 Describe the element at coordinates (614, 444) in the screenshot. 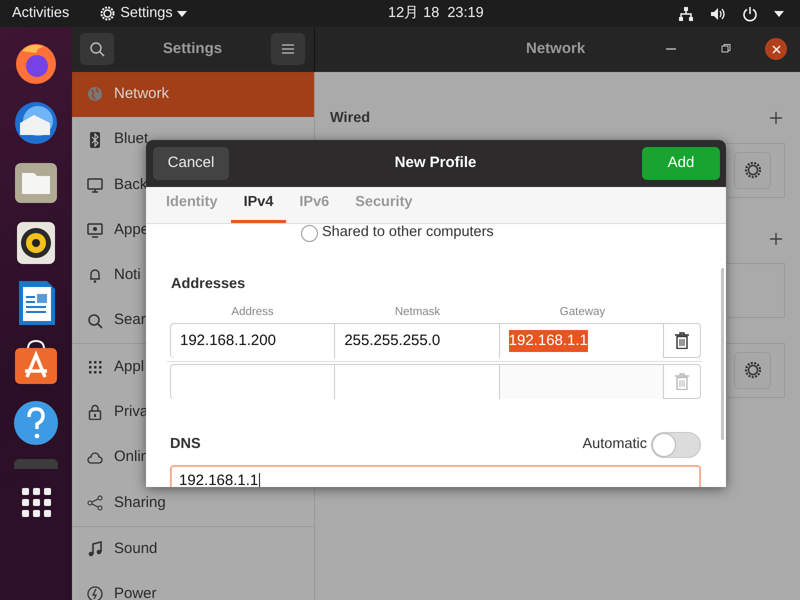

I see `toggle-label: Automatic` at that location.